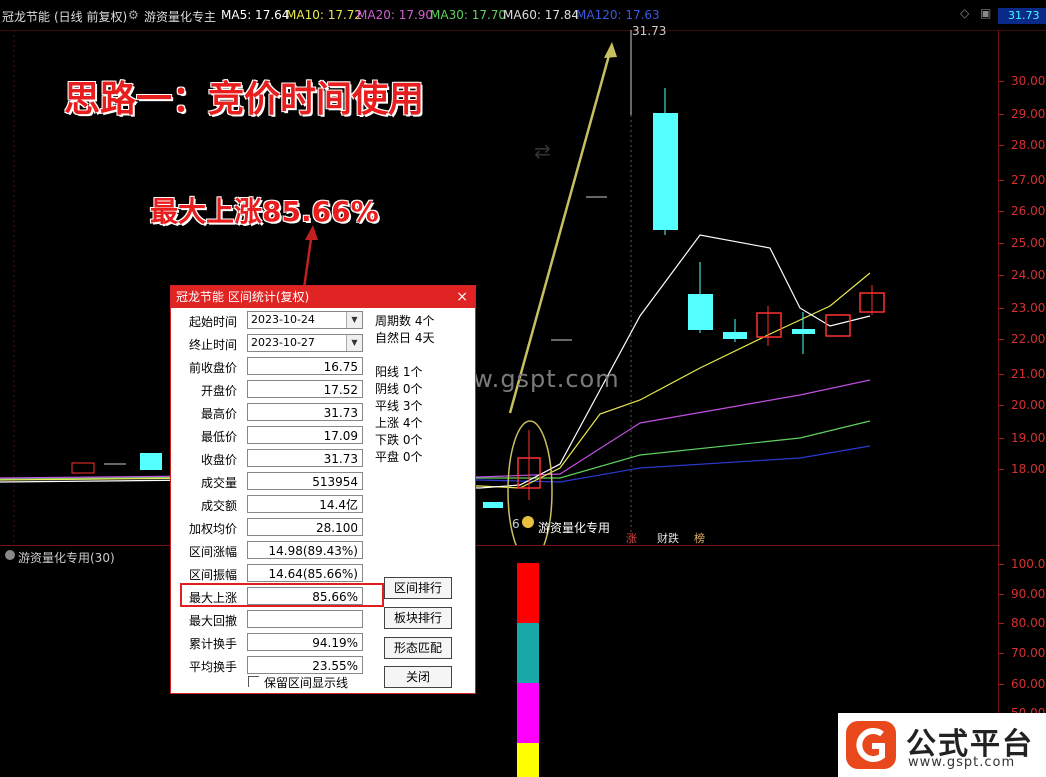 Image resolution: width=1046 pixels, height=777 pixels. What do you see at coordinates (305, 550) in the screenshot?
I see `range-change-field: 14.98(89.43%)` at bounding box center [305, 550].